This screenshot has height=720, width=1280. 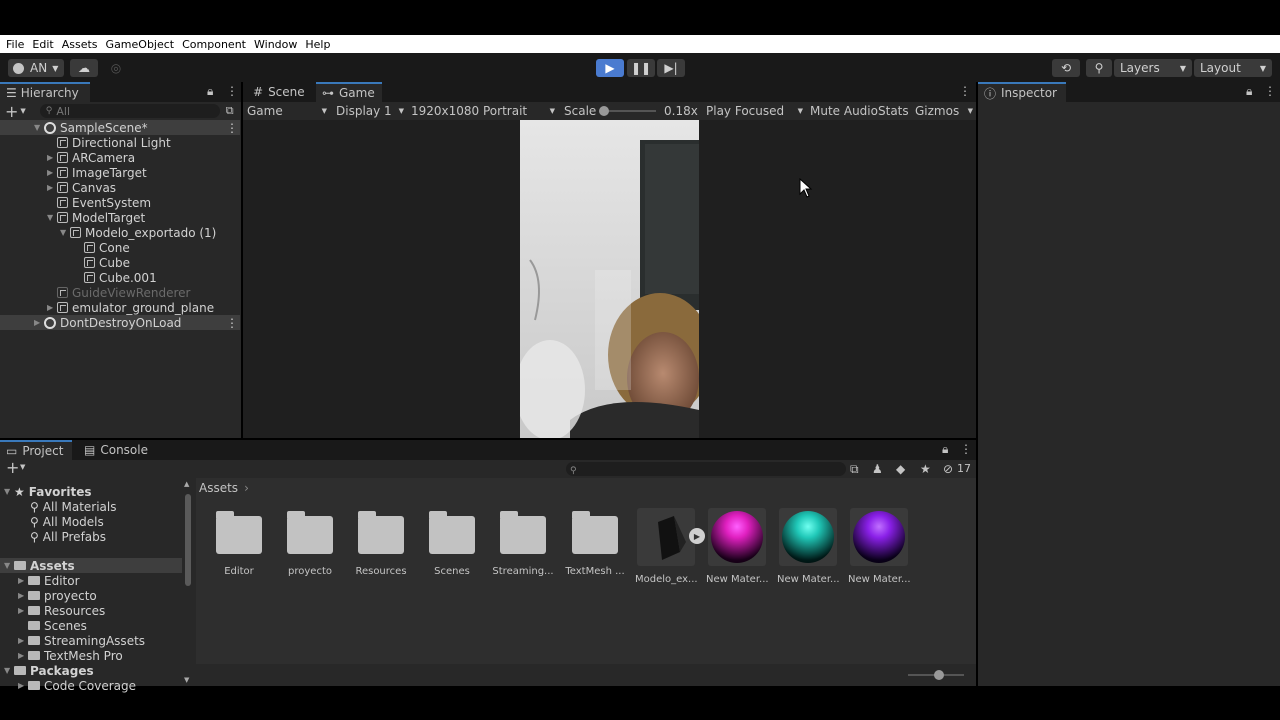 I want to click on project-tree-scrollbar: ▲ ▼, so click(x=188, y=582).